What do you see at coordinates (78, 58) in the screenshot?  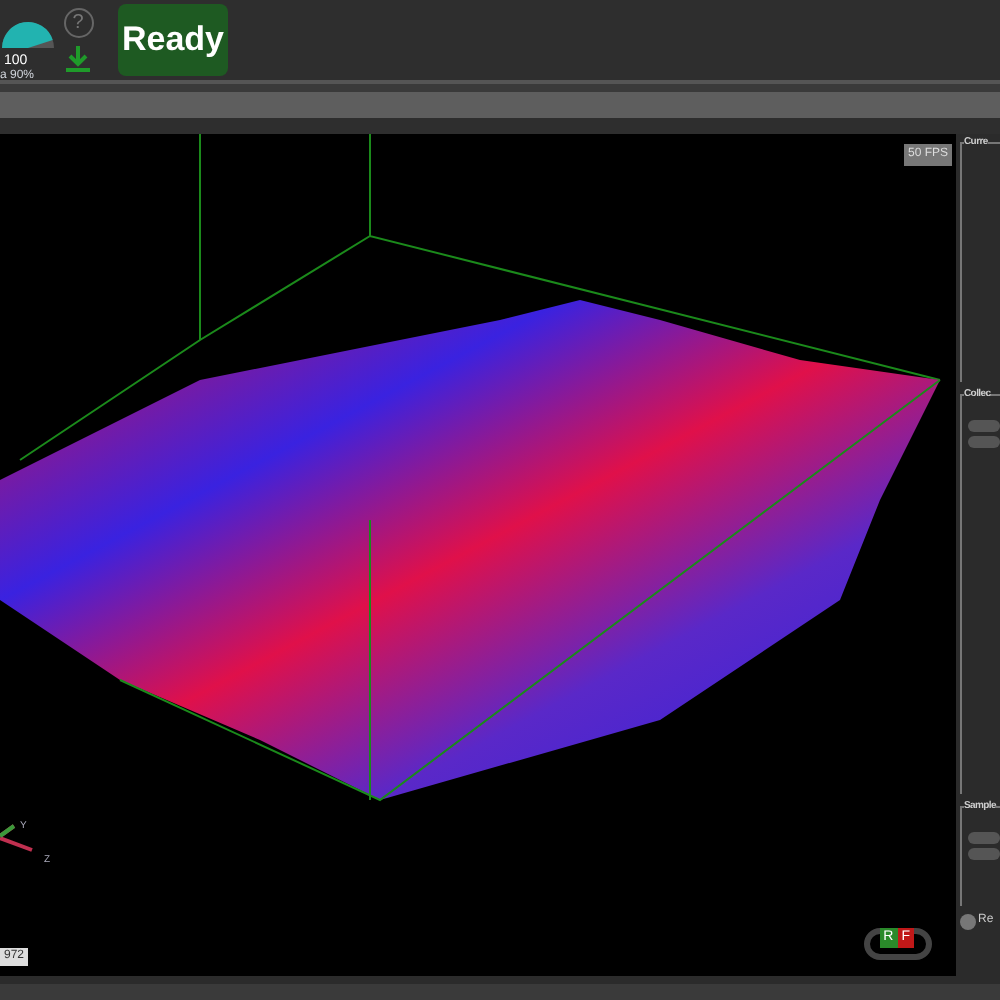 I see `download-icon` at bounding box center [78, 58].